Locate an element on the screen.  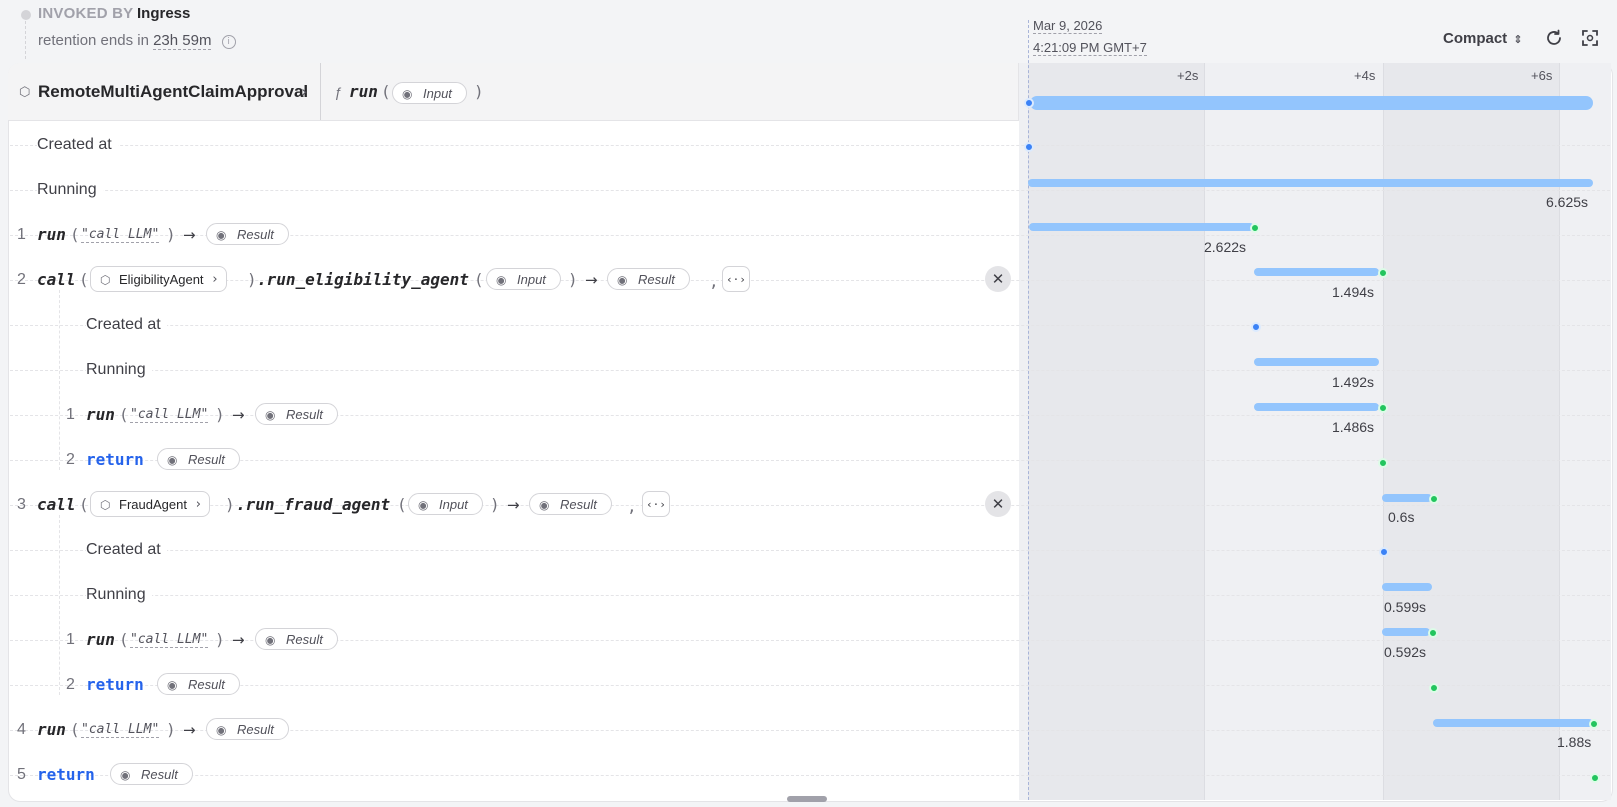
timeline-gridline is located at coordinates (1204, 431).